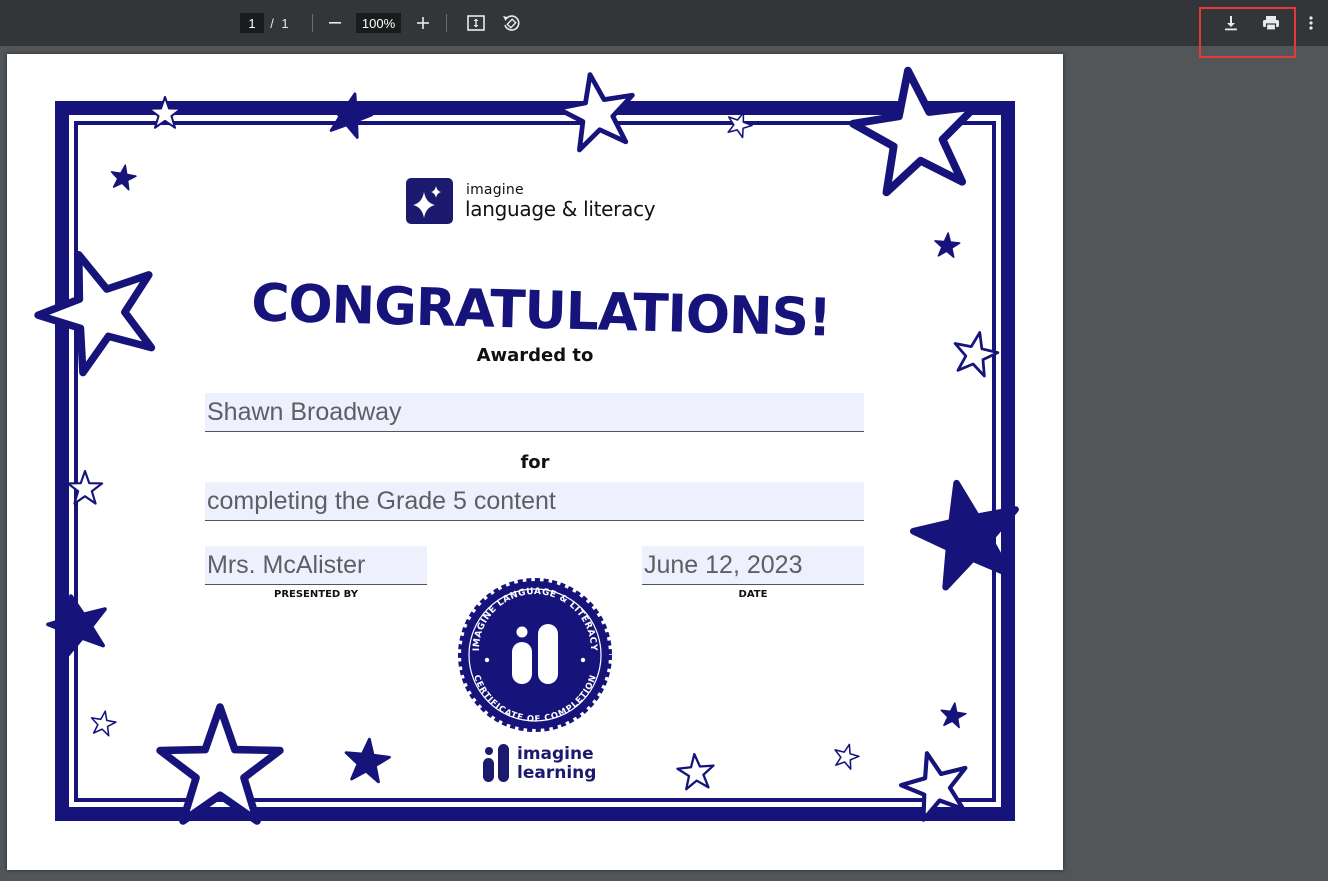 This screenshot has height=881, width=1328. Describe the element at coordinates (560, 209) in the screenshot. I see `brand-logo-text: language & literacy` at that location.